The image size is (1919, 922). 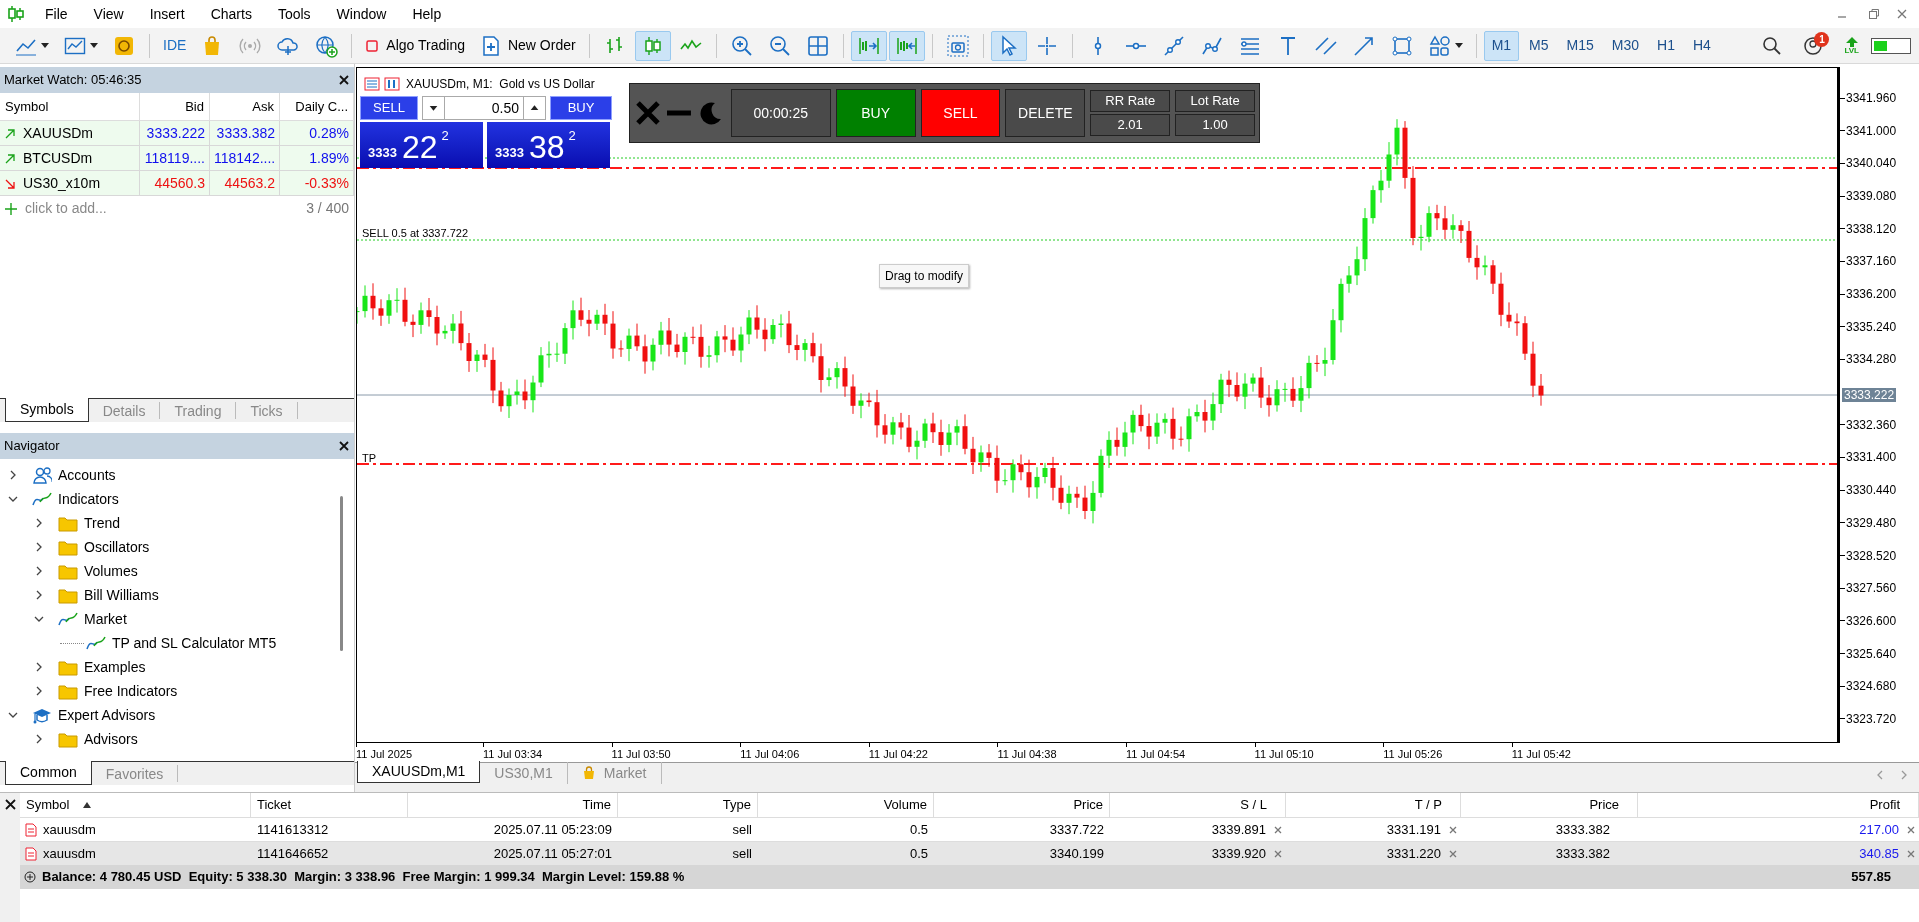 I want to click on column-header: S / L, so click(x=1253, y=805).